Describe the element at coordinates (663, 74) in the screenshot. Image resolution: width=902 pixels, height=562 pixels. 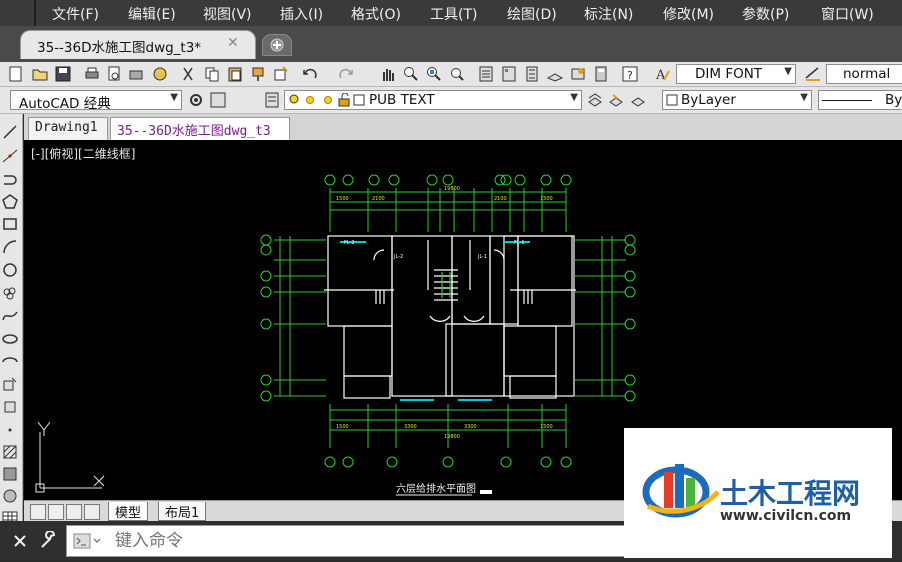
I see `text-style-icon: A` at that location.